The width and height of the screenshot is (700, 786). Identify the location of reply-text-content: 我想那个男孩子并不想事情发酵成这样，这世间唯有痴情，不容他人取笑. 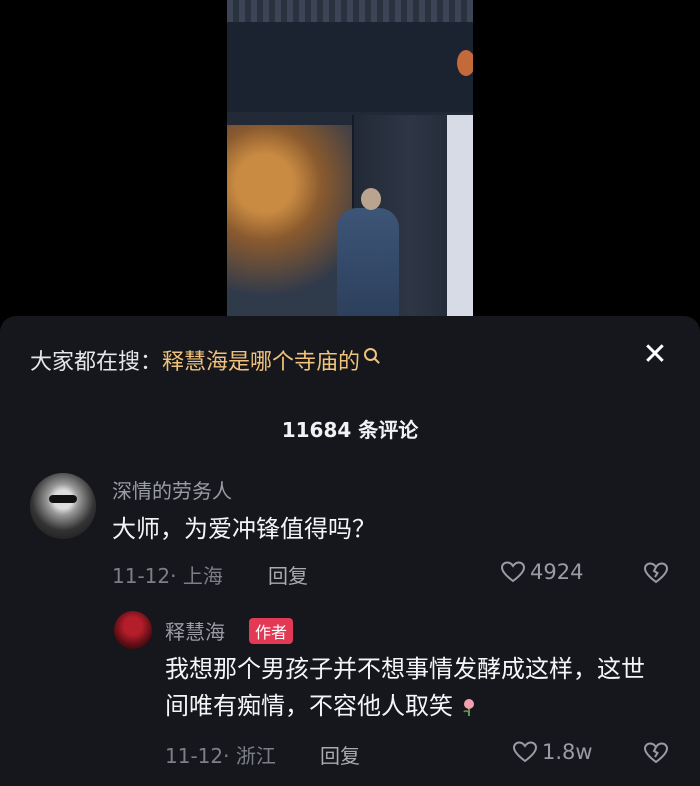
(405, 687).